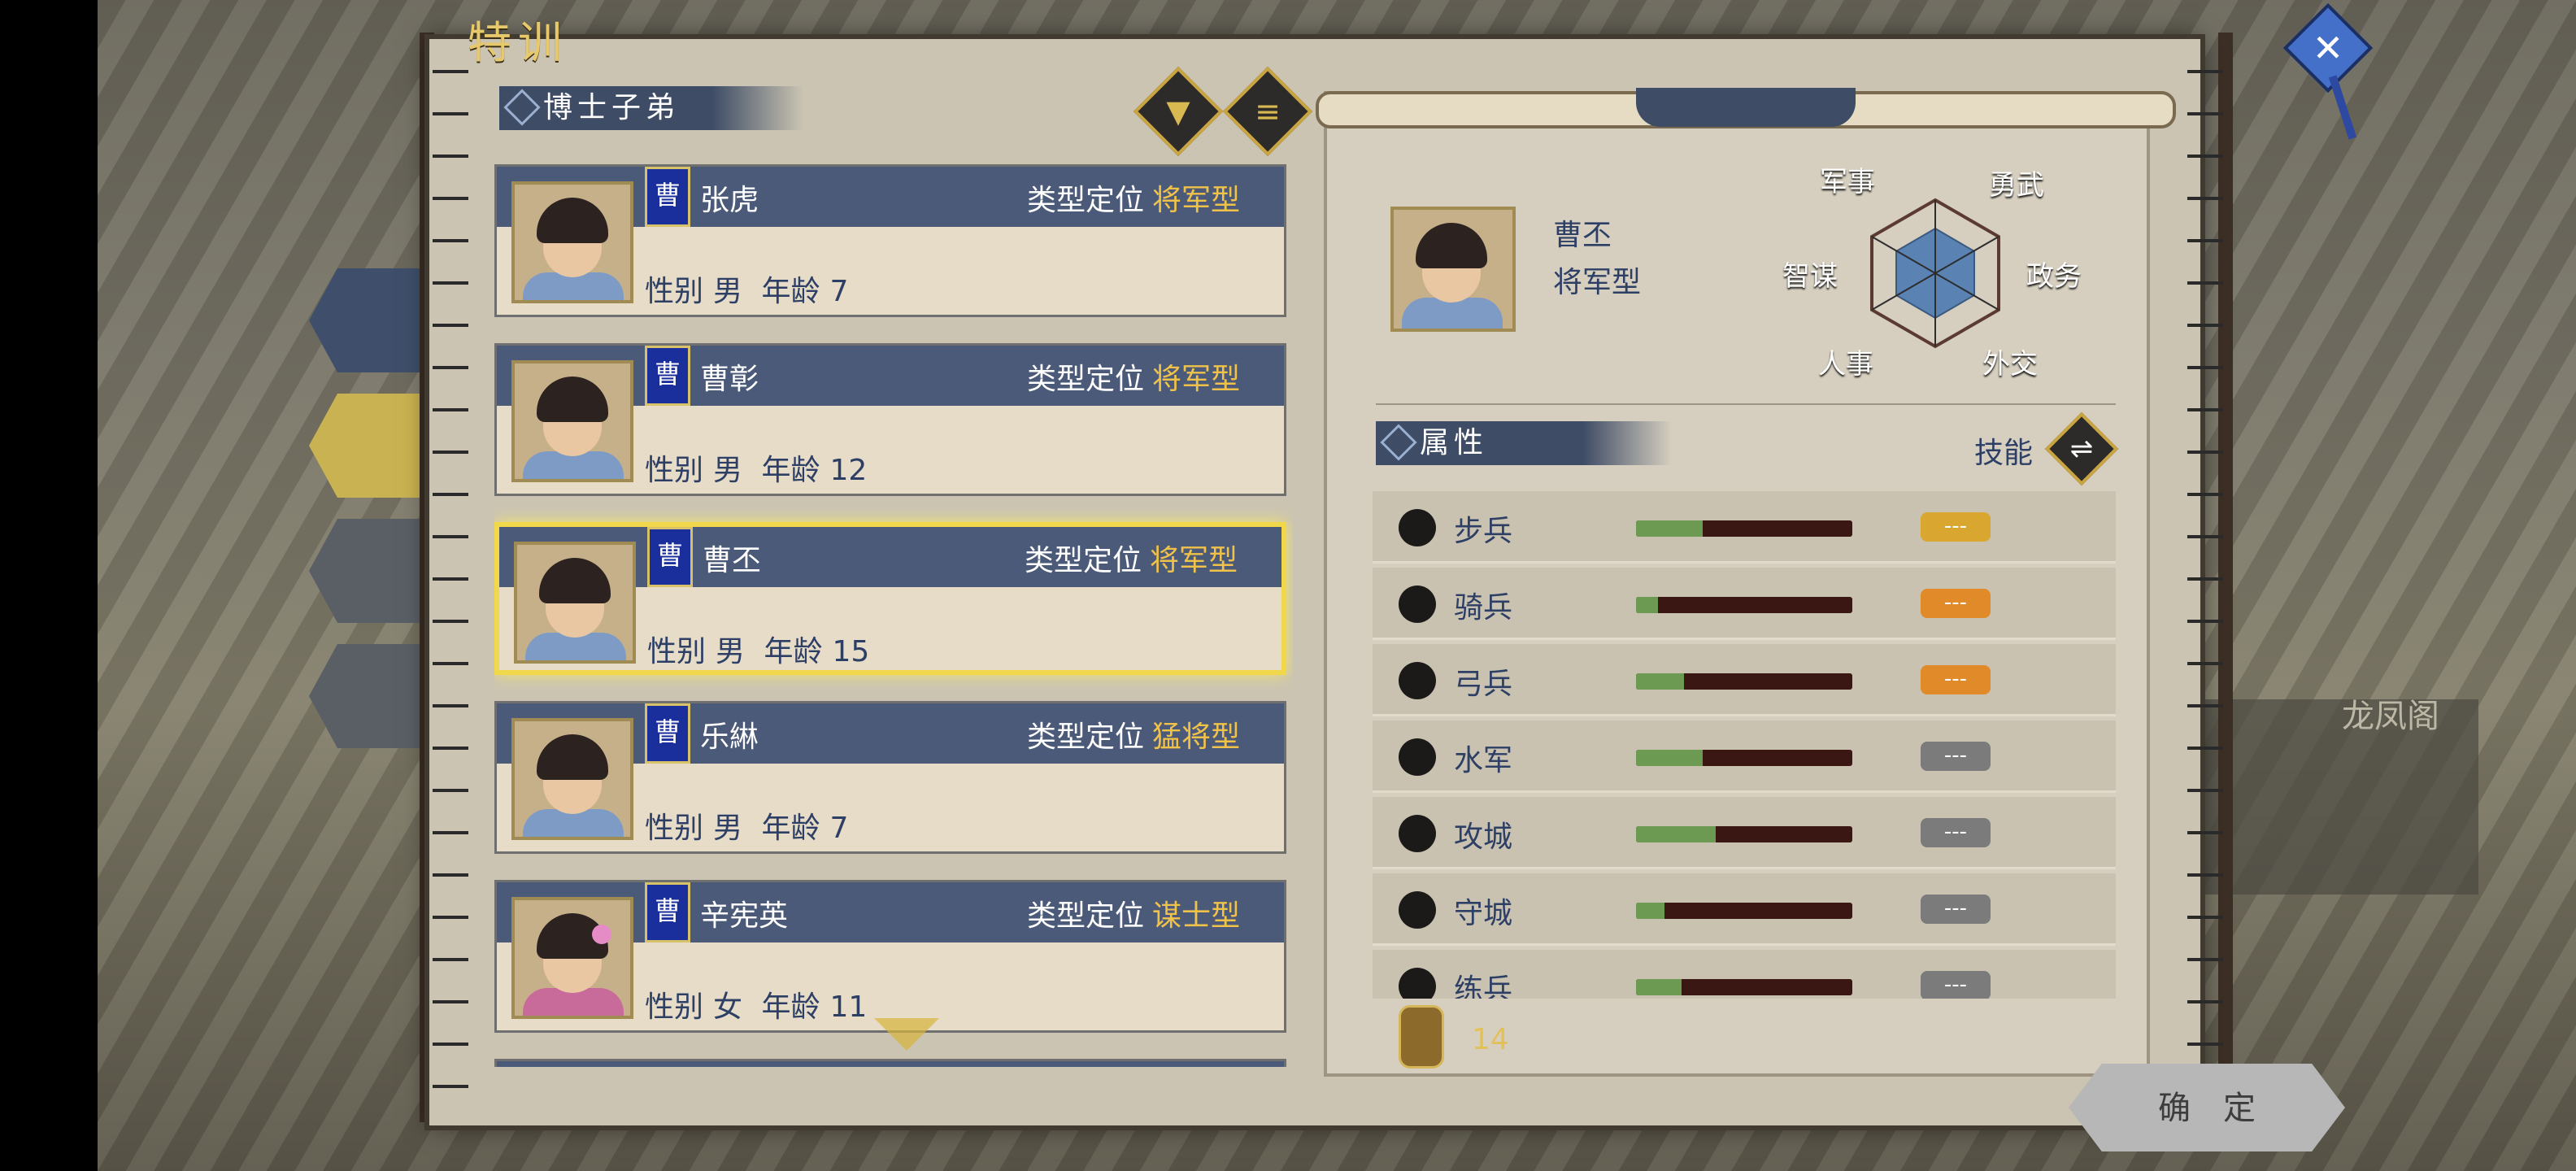 This screenshot has width=2576, height=1171. Describe the element at coordinates (906, 1034) in the screenshot. I see `scroll-down-arrow-icon` at that location.